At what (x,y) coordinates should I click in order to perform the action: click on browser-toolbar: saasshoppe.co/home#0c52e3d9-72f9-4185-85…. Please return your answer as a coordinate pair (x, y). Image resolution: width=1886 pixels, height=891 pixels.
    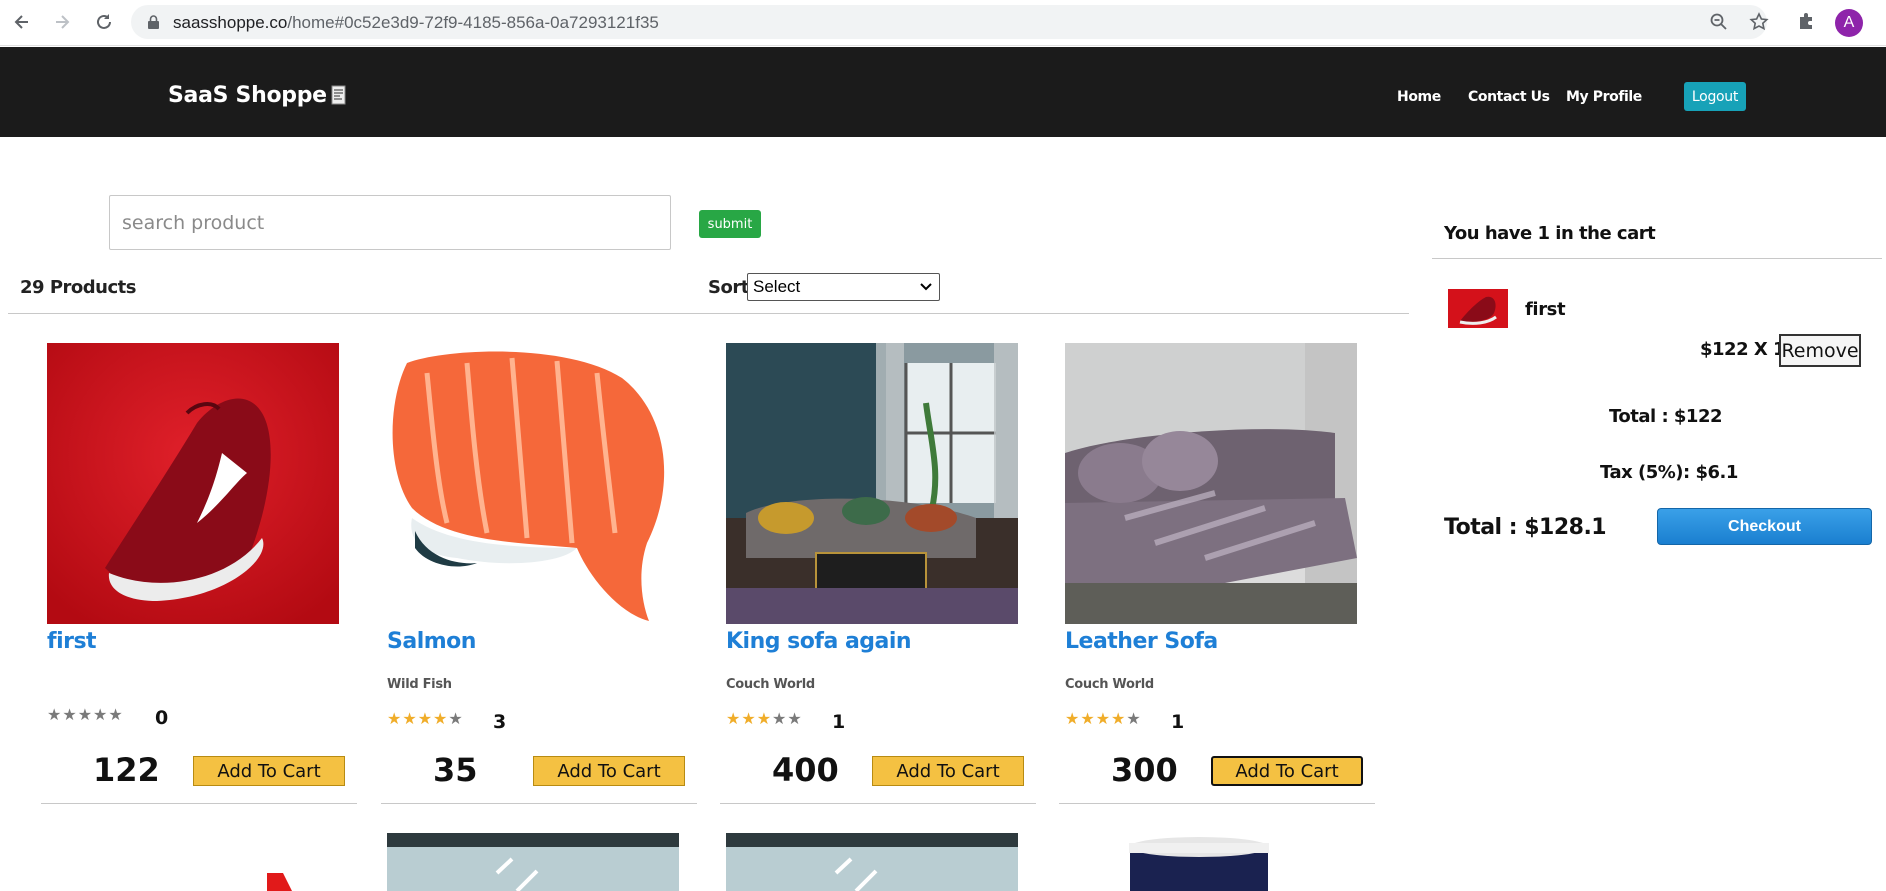
    Looking at the image, I should click on (943, 23).